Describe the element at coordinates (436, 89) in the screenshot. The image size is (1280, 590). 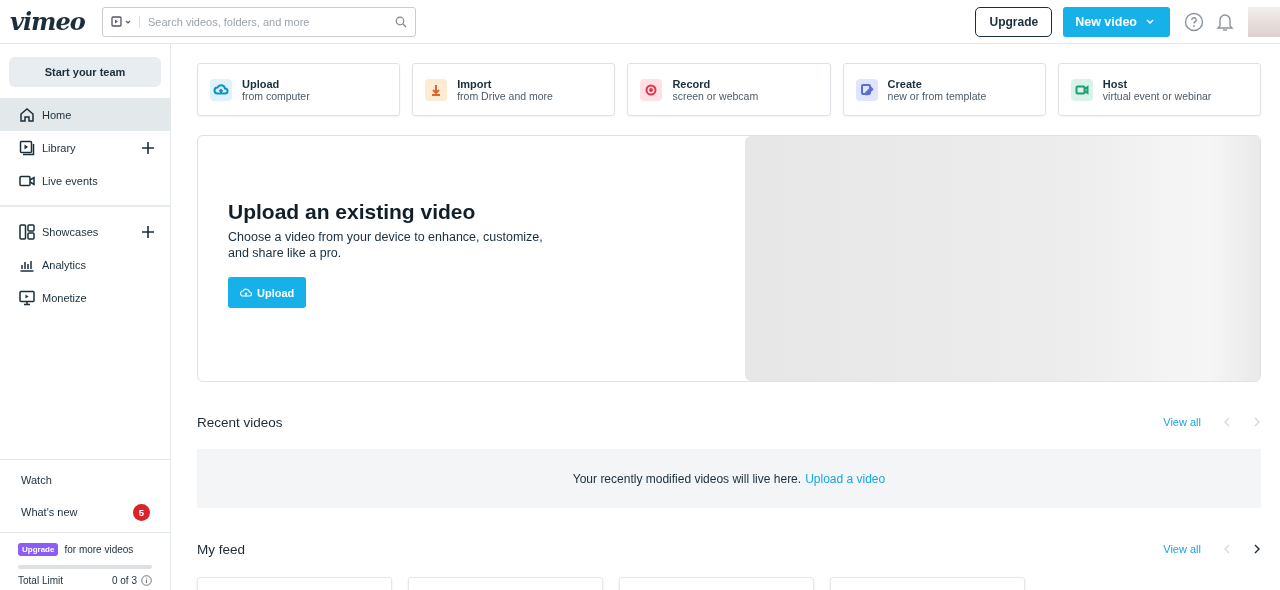
I see `import-icon` at that location.